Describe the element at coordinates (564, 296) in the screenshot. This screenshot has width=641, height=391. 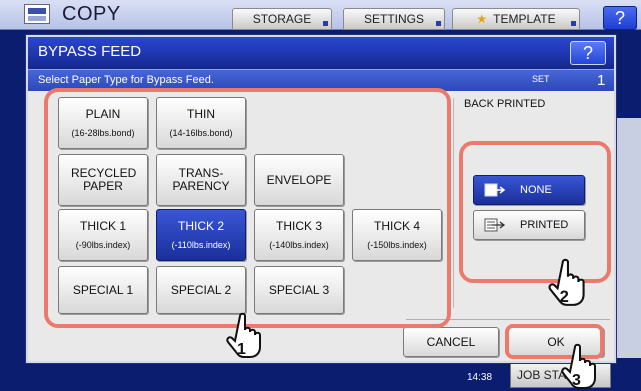
I see `svg-text: 2` at that location.